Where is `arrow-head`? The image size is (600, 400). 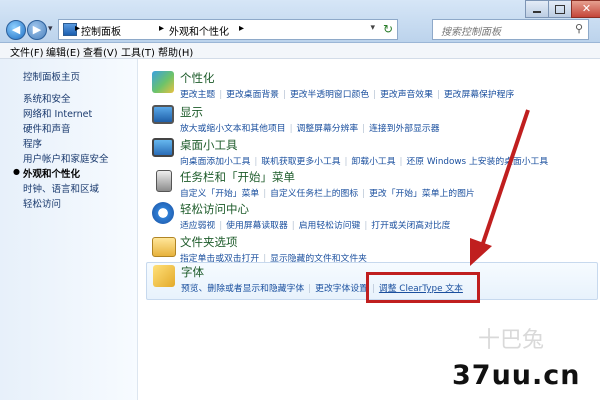
arrow-head is located at coordinates (481, 252).